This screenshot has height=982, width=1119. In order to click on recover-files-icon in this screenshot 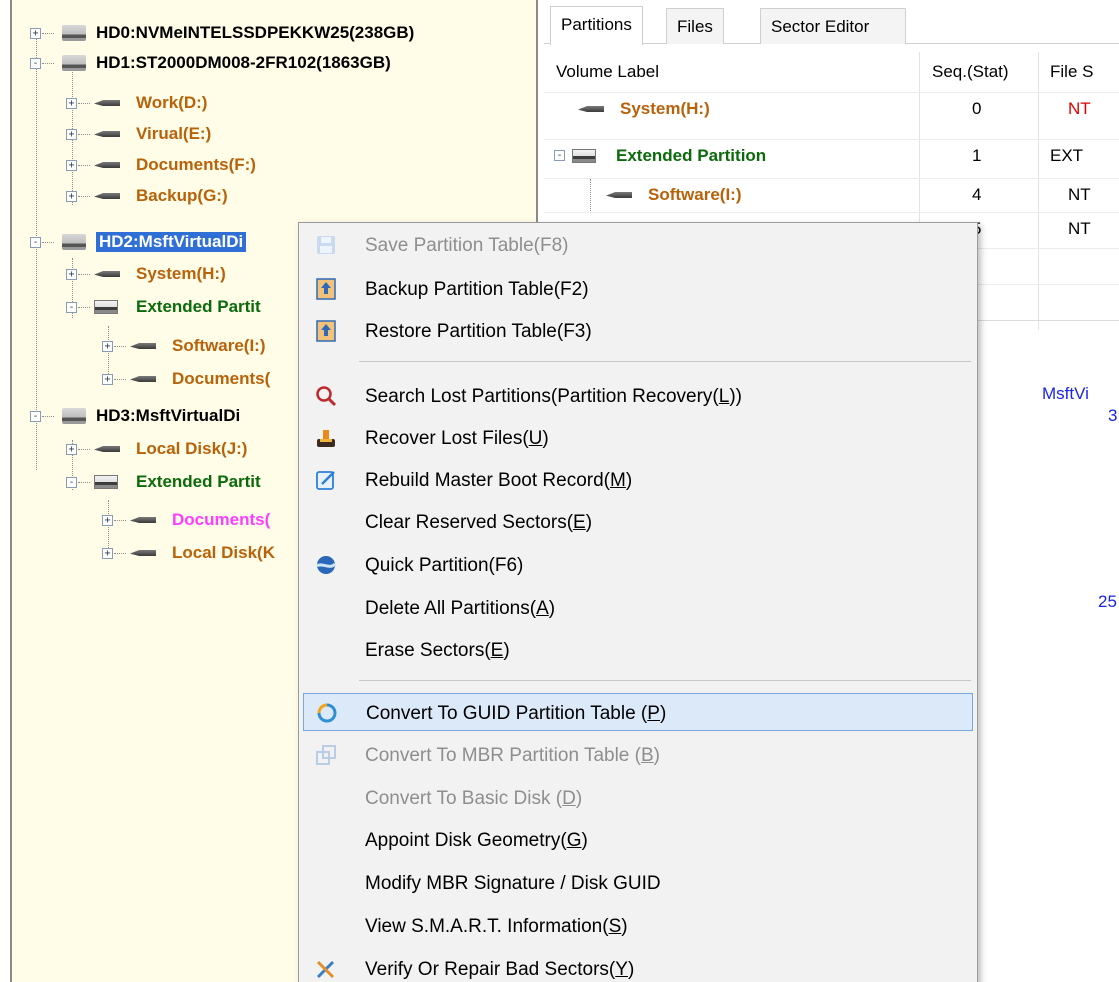, I will do `click(326, 438)`.